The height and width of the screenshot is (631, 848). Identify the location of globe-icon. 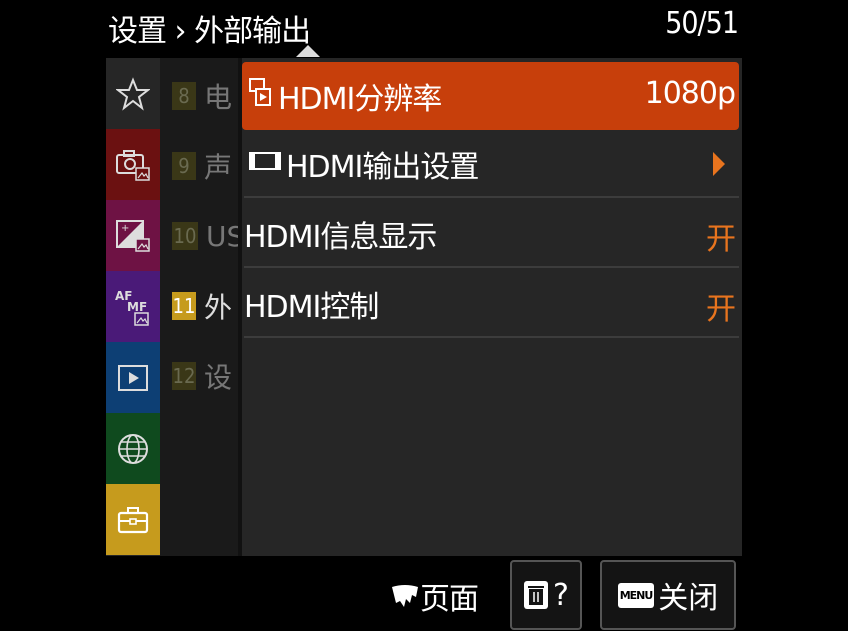
(133, 448).